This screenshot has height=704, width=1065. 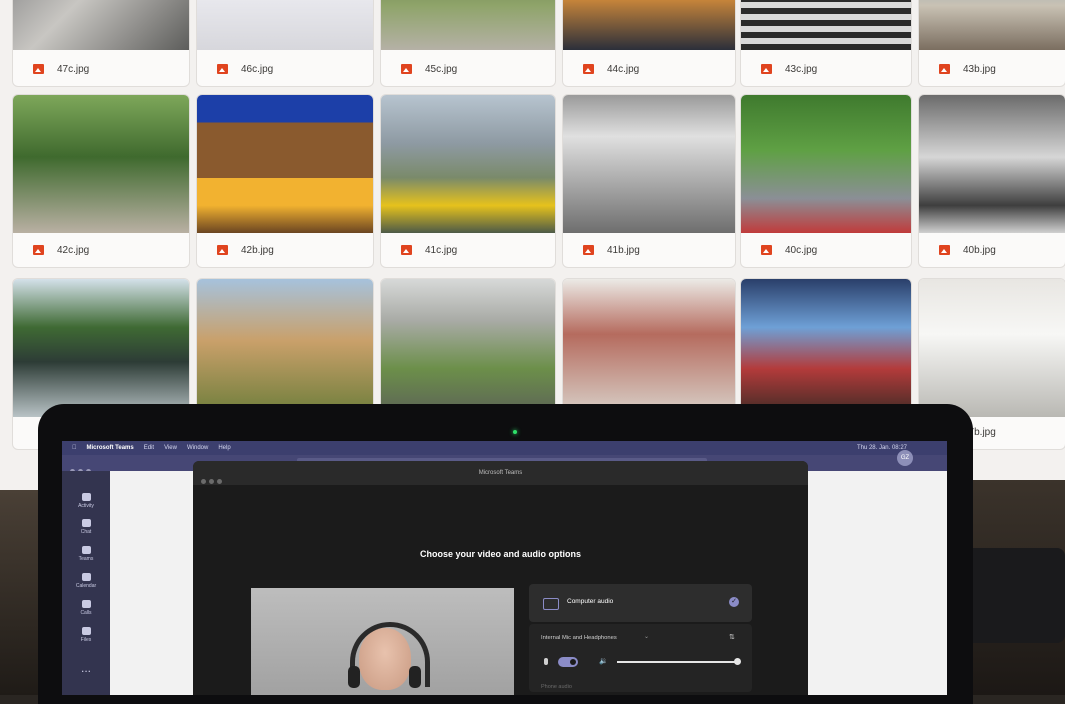 I want to click on dialog-titlebar: Microsoft Teams, so click(x=500, y=473).